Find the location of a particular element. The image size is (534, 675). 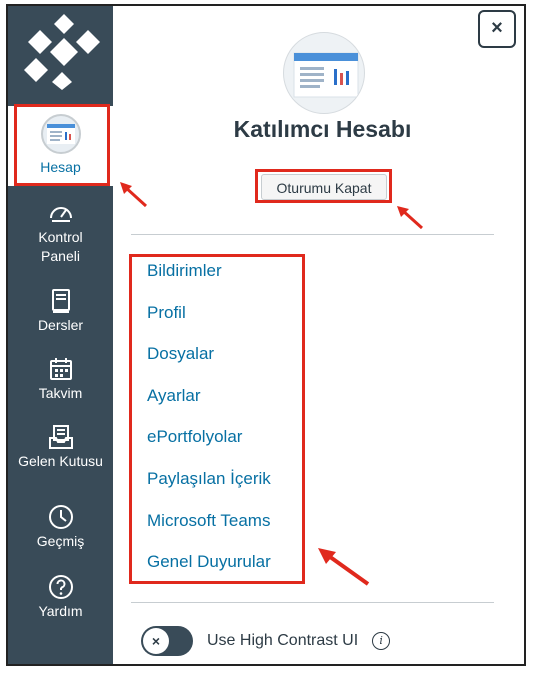

high-contrast-toggle: × is located at coordinates (167, 641).